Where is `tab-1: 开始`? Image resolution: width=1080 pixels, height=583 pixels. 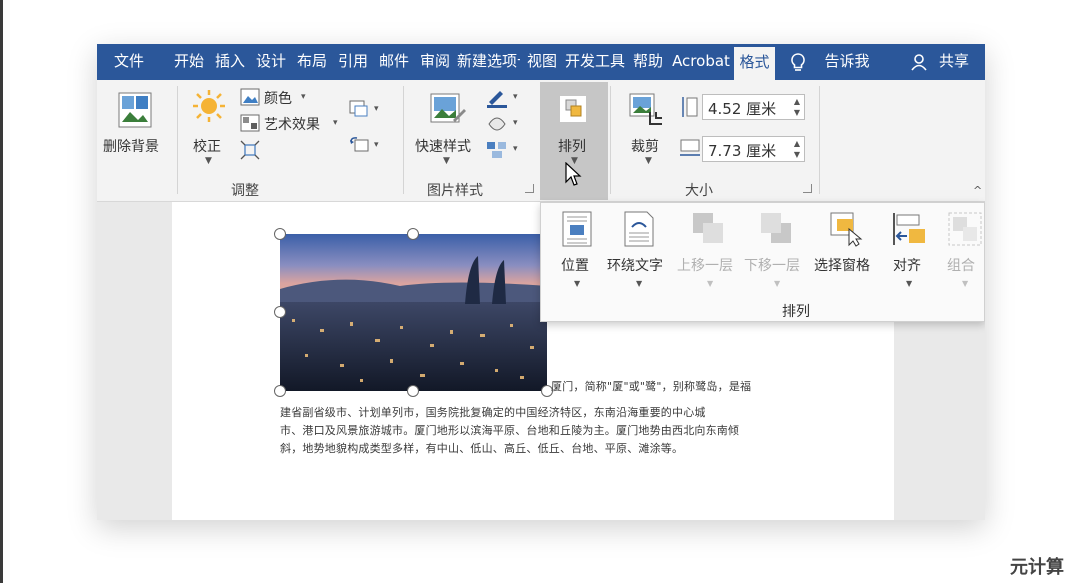
tab-1: 开始 is located at coordinates (189, 62).